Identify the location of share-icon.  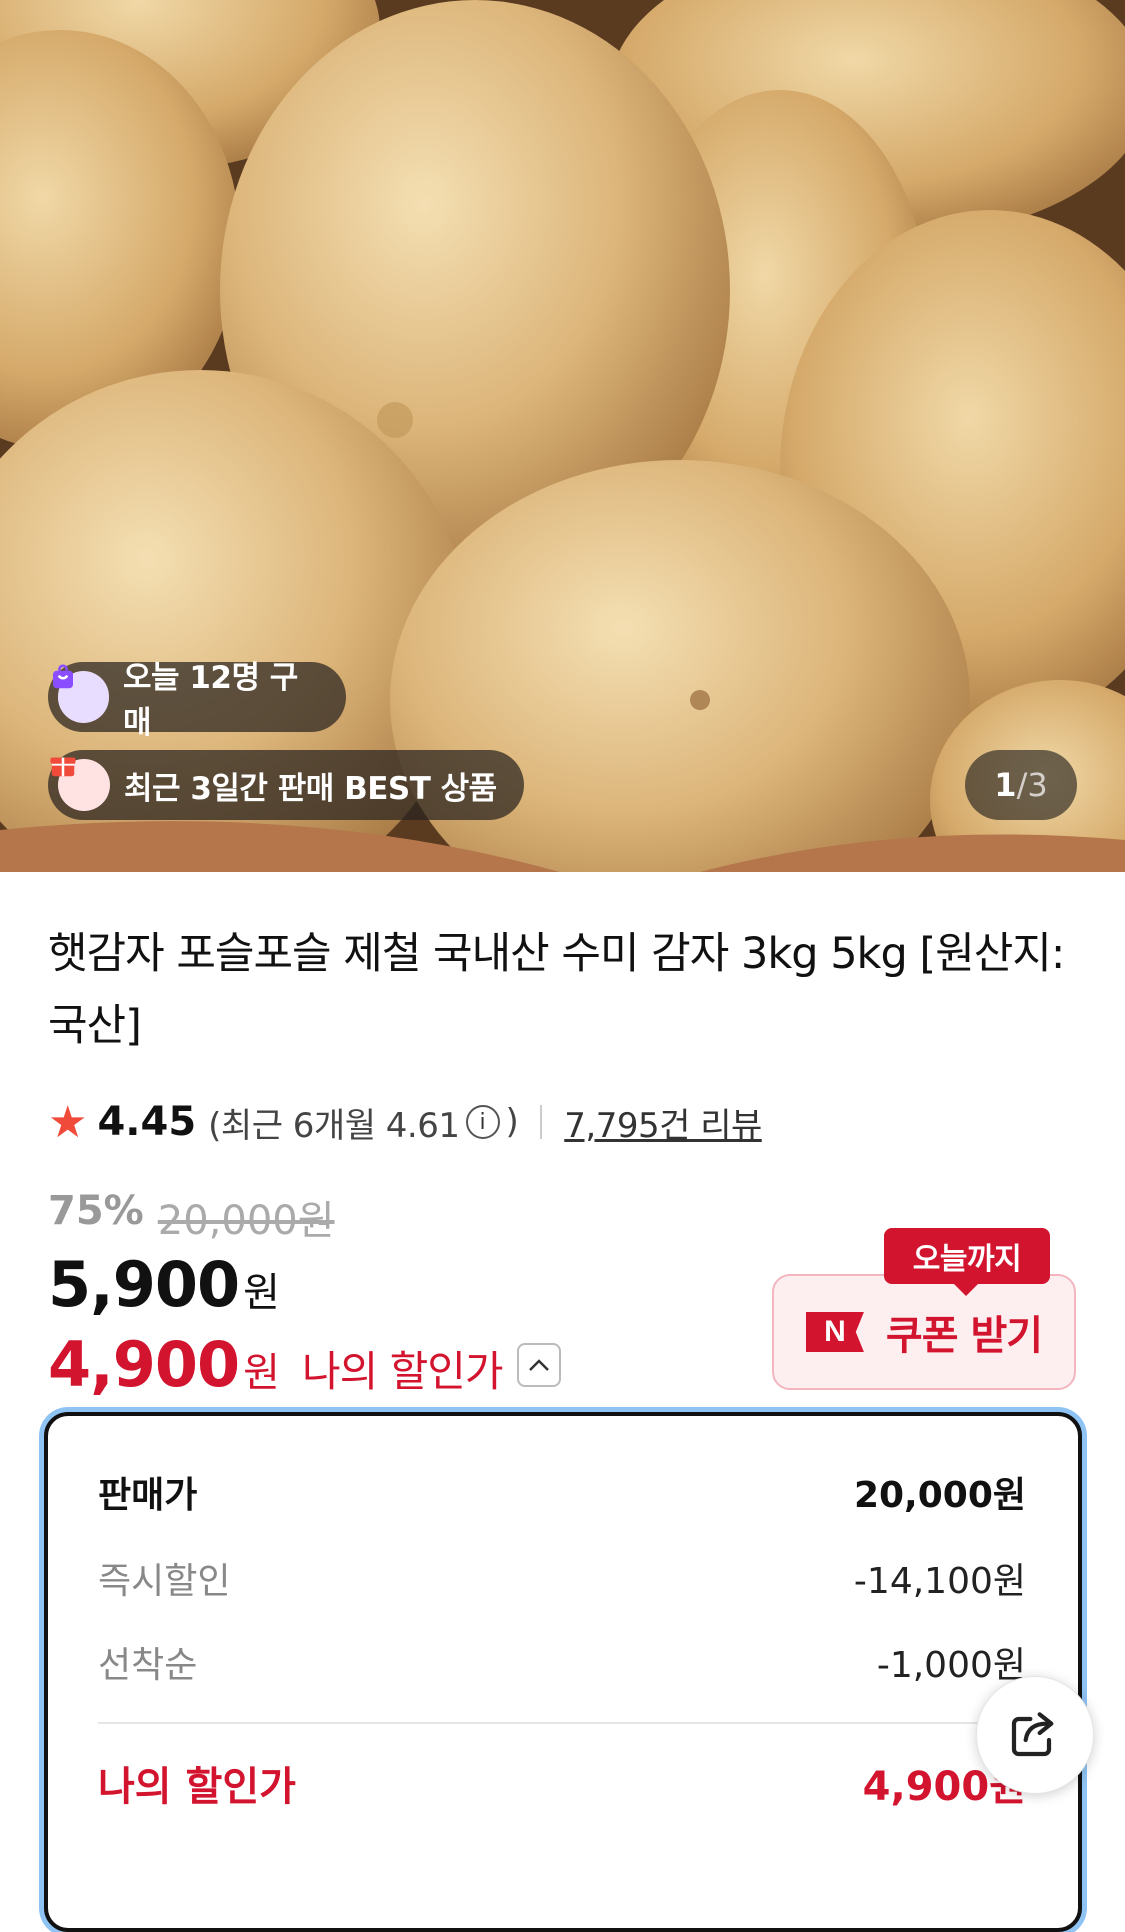
(1035, 1735).